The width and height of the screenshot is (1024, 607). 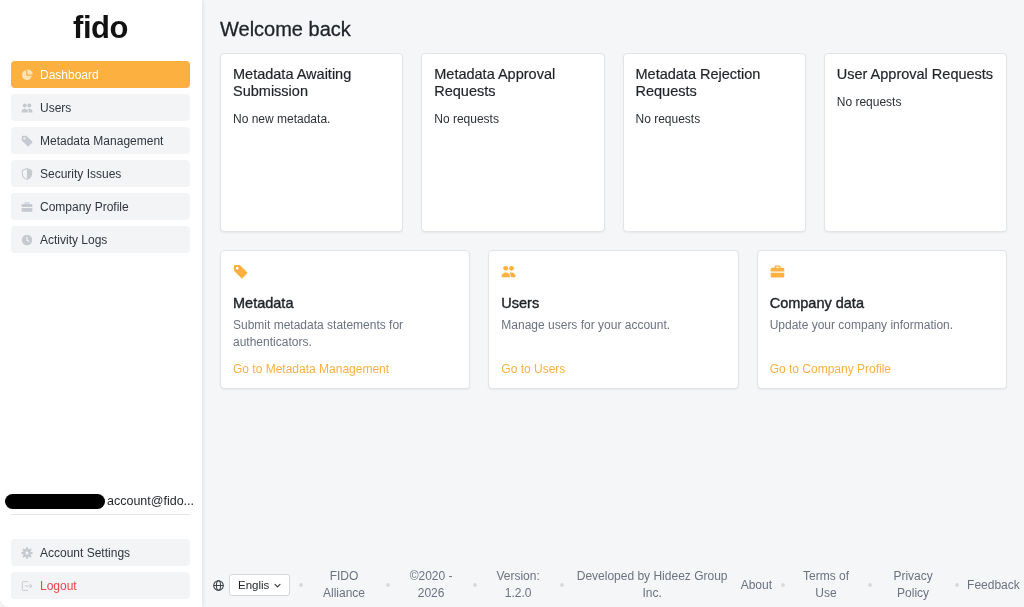 I want to click on footer-text: Developed by Hideez Group Inc., so click(x=652, y=585).